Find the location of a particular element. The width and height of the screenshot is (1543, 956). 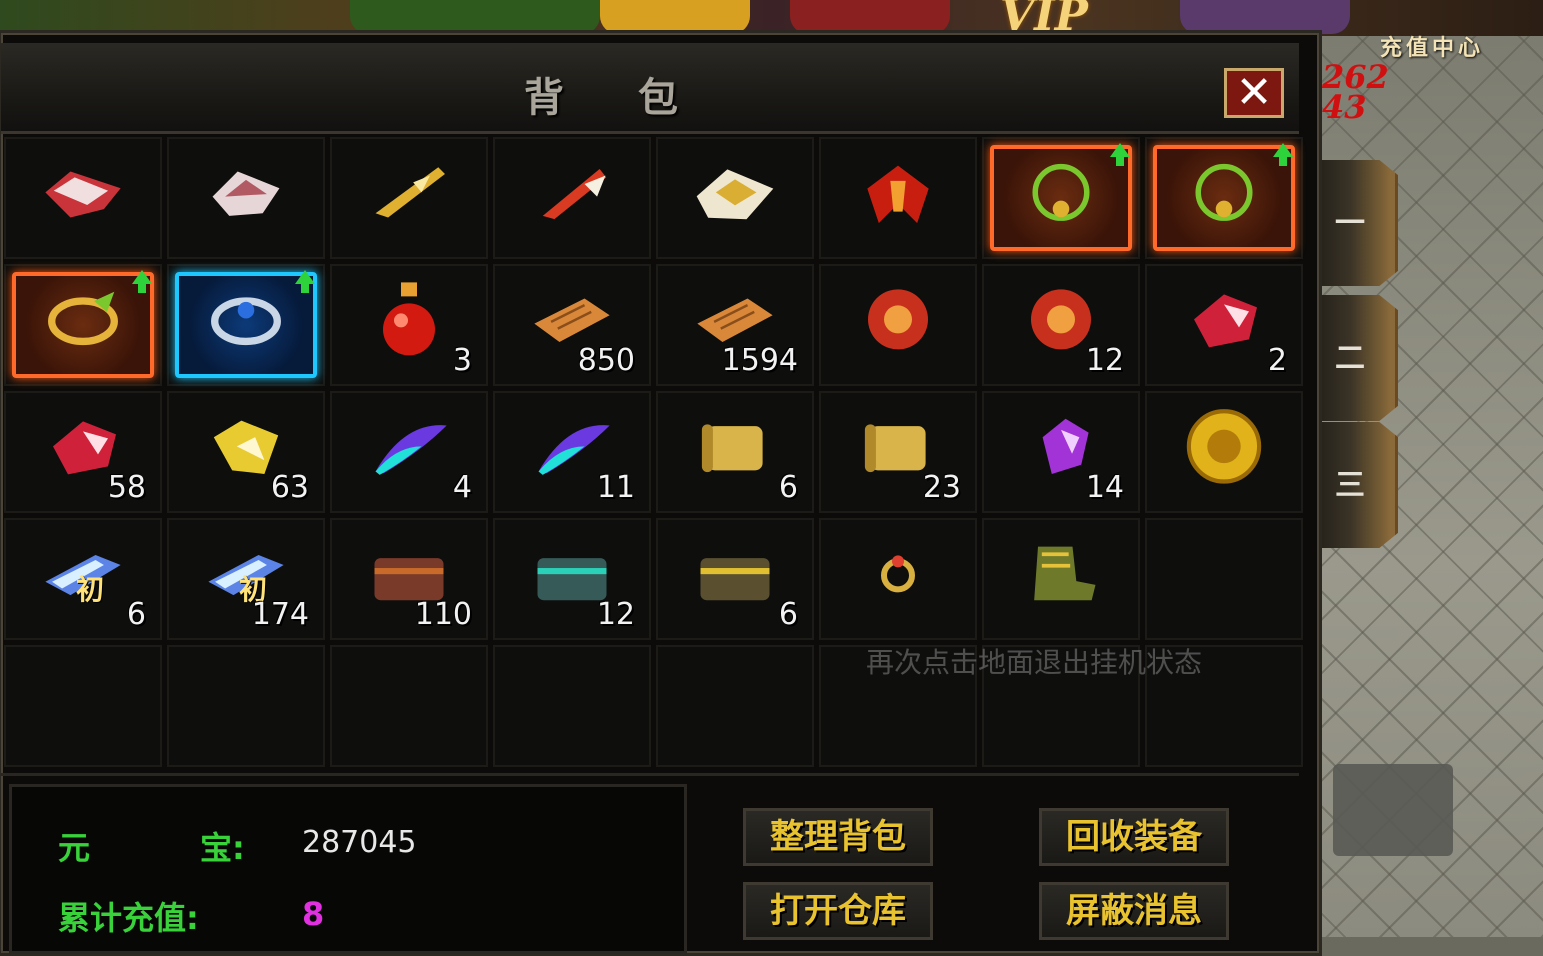

inventory-slot: 2 is located at coordinates (1224, 325).